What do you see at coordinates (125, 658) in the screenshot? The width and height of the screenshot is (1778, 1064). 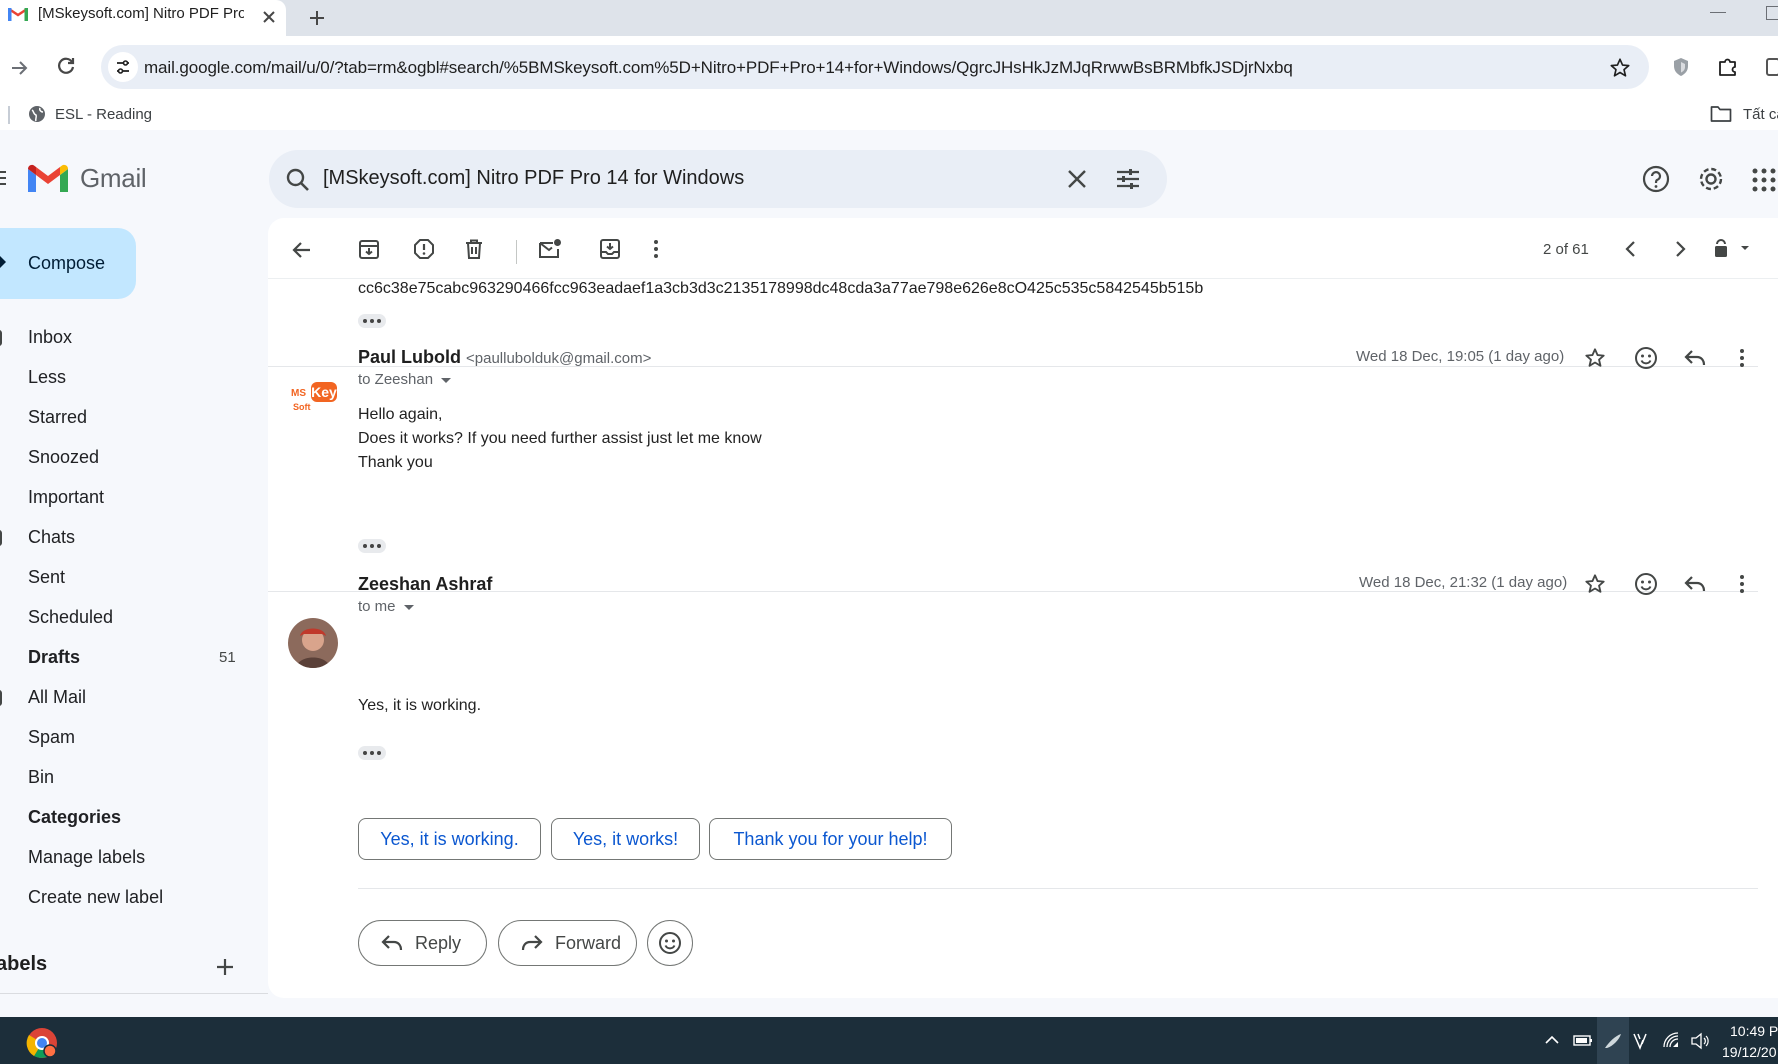 I see `nav-item-drafts: Drafts 51` at bounding box center [125, 658].